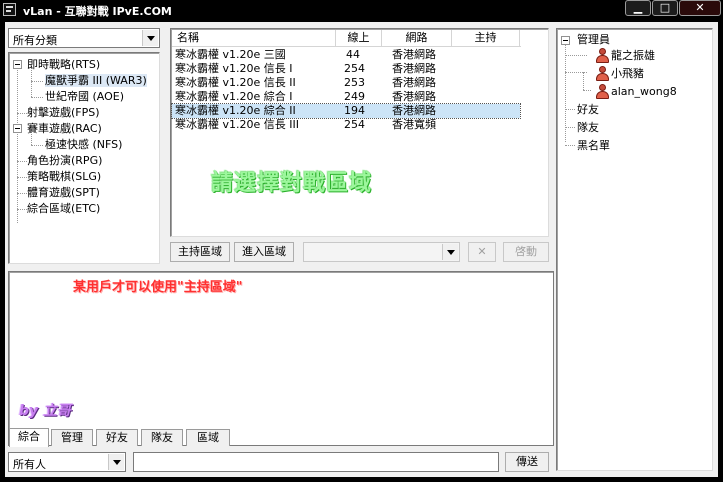 This screenshot has height=482, width=723. I want to click on room-name: 寒冰霸權 v1.20e 三國, so click(230, 54).